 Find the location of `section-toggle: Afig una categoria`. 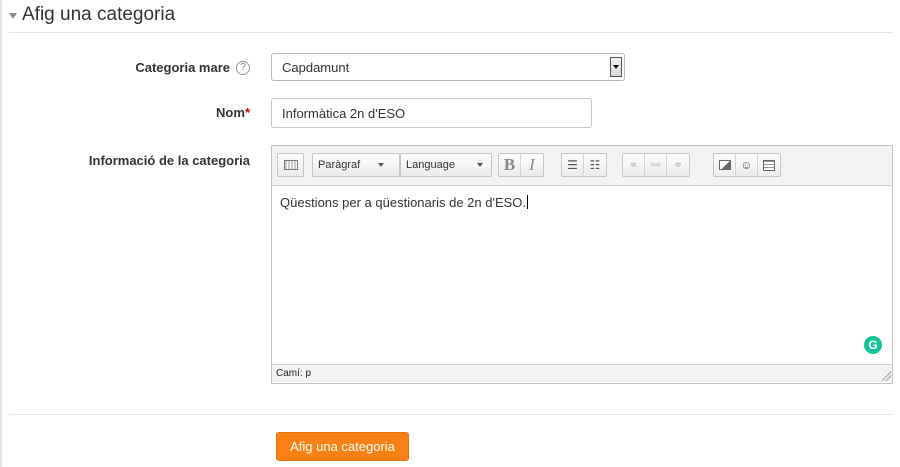

section-toggle: Afig una categoria is located at coordinates (92, 15).